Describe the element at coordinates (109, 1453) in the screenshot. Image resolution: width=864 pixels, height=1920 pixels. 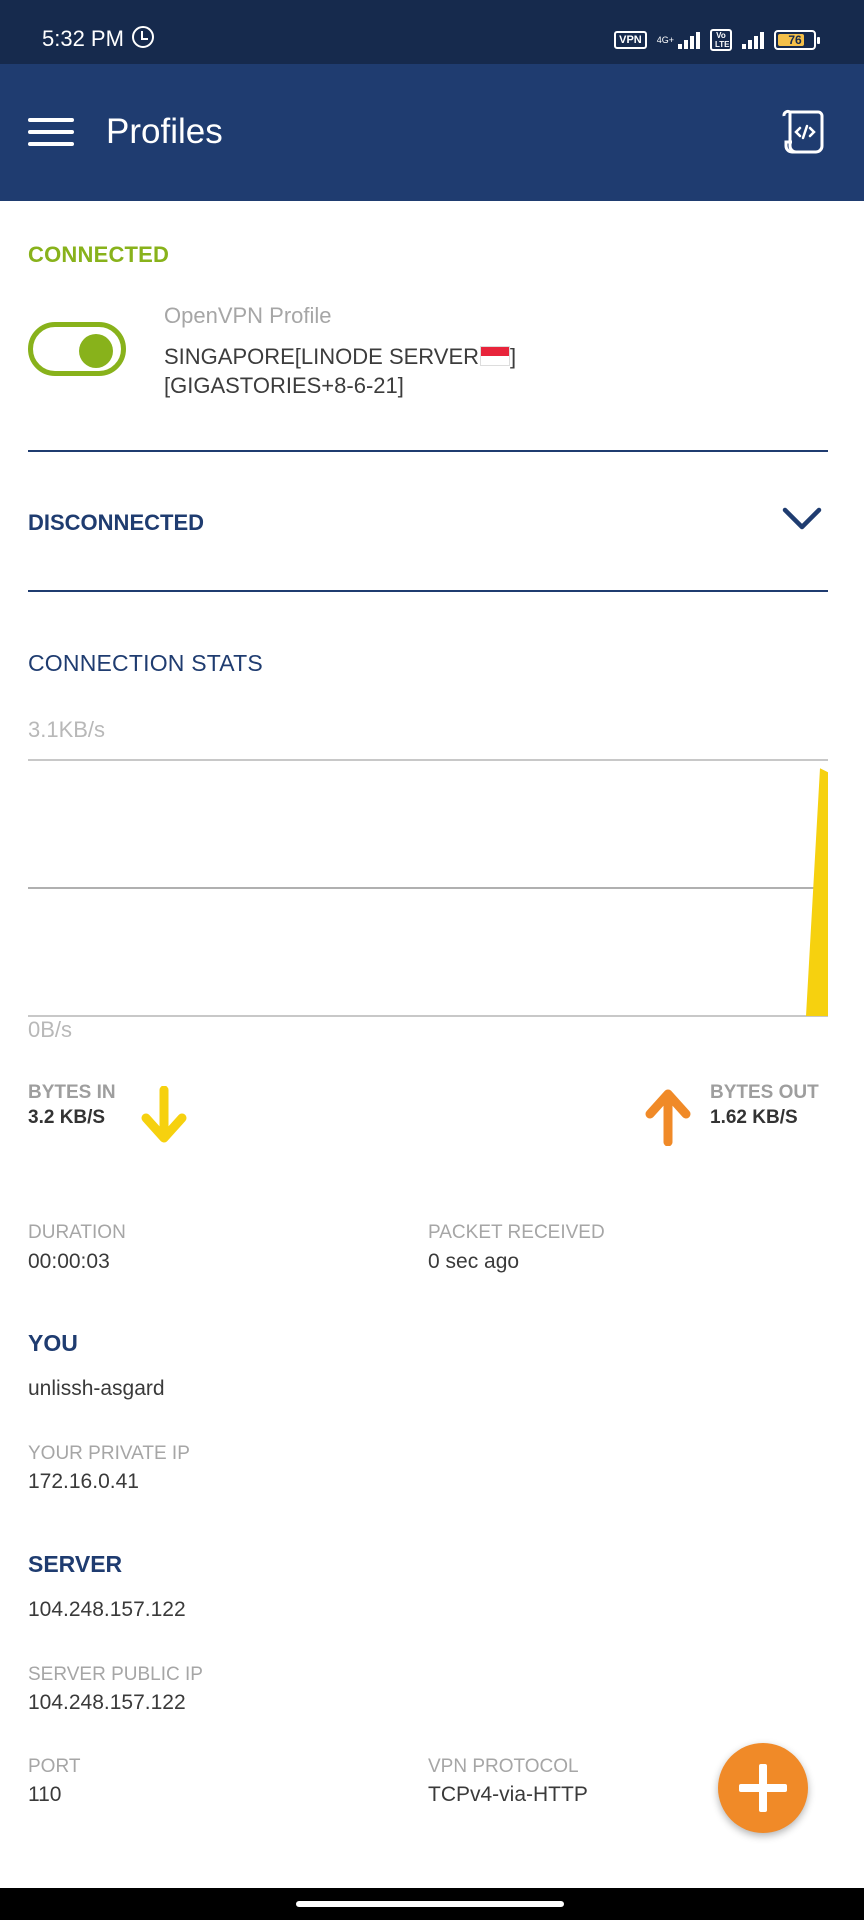
I see `private-ip-label: YOUR PRIVATE IP` at that location.